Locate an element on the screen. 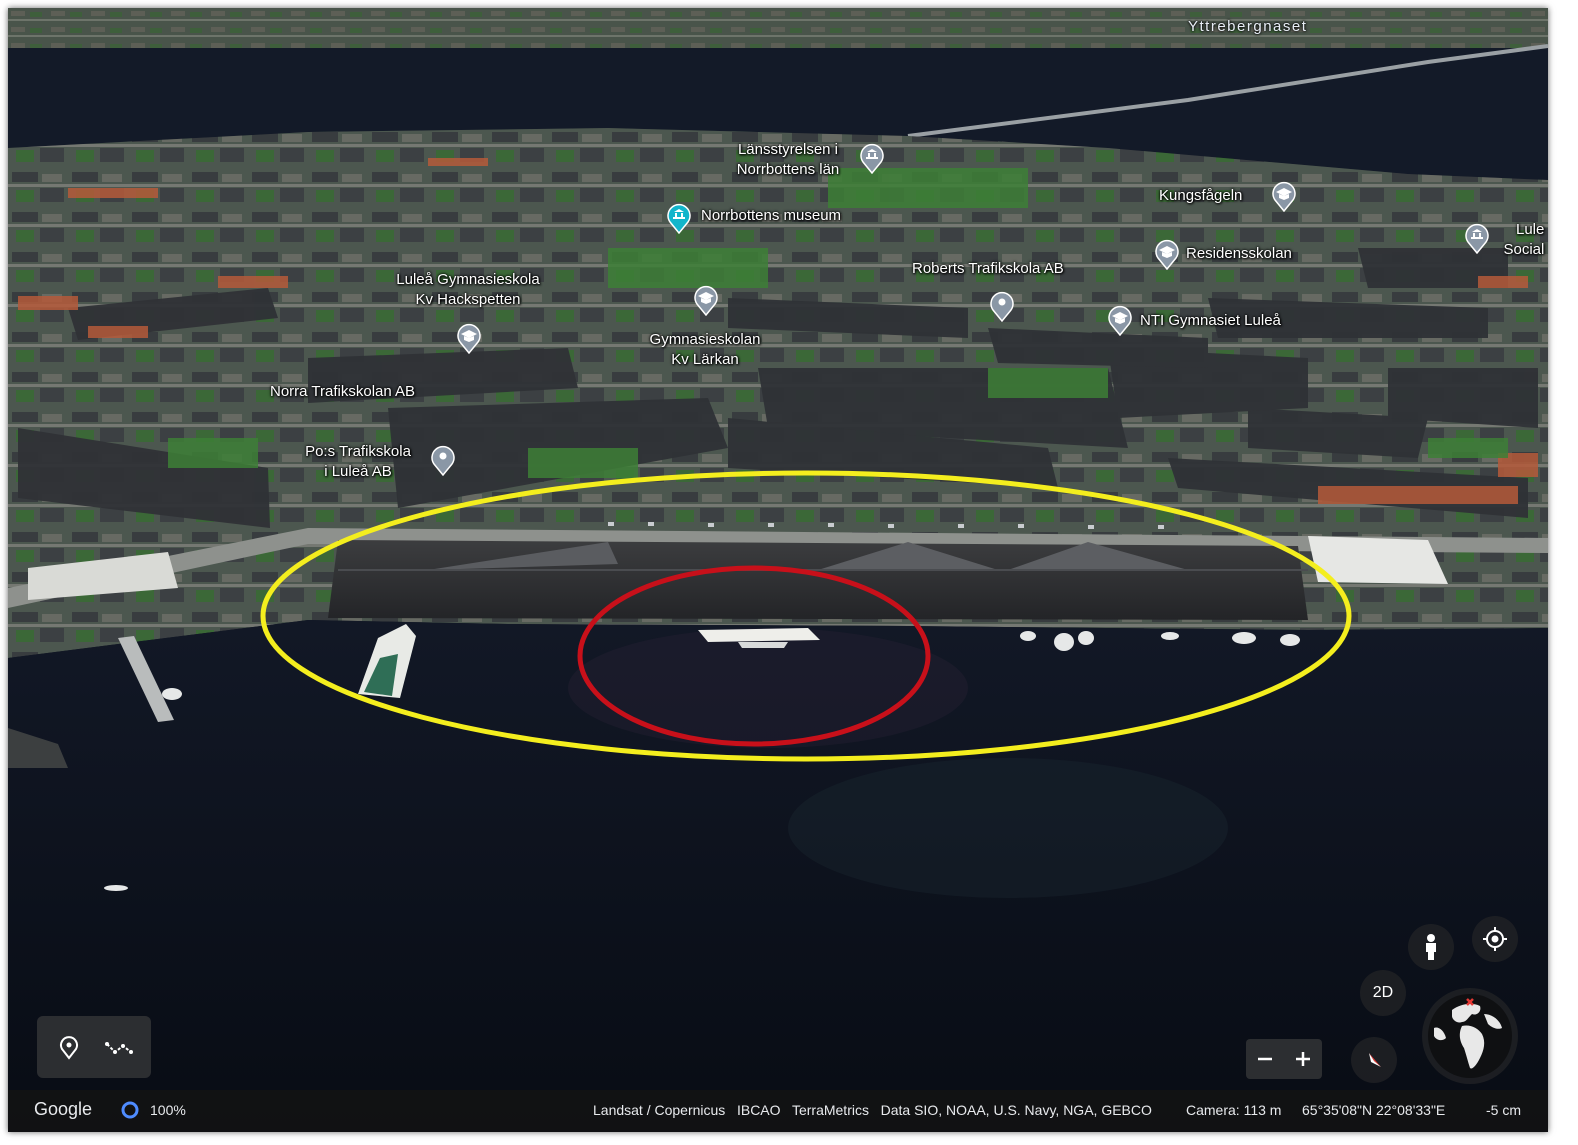  minus-icon is located at coordinates (1265, 1059).